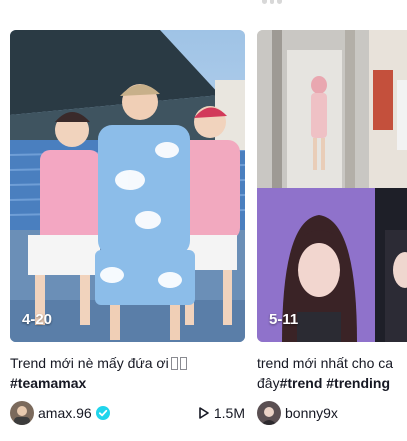 The width and height of the screenshot is (407, 441). What do you see at coordinates (204, 413) in the screenshot?
I see `play-icon` at bounding box center [204, 413].